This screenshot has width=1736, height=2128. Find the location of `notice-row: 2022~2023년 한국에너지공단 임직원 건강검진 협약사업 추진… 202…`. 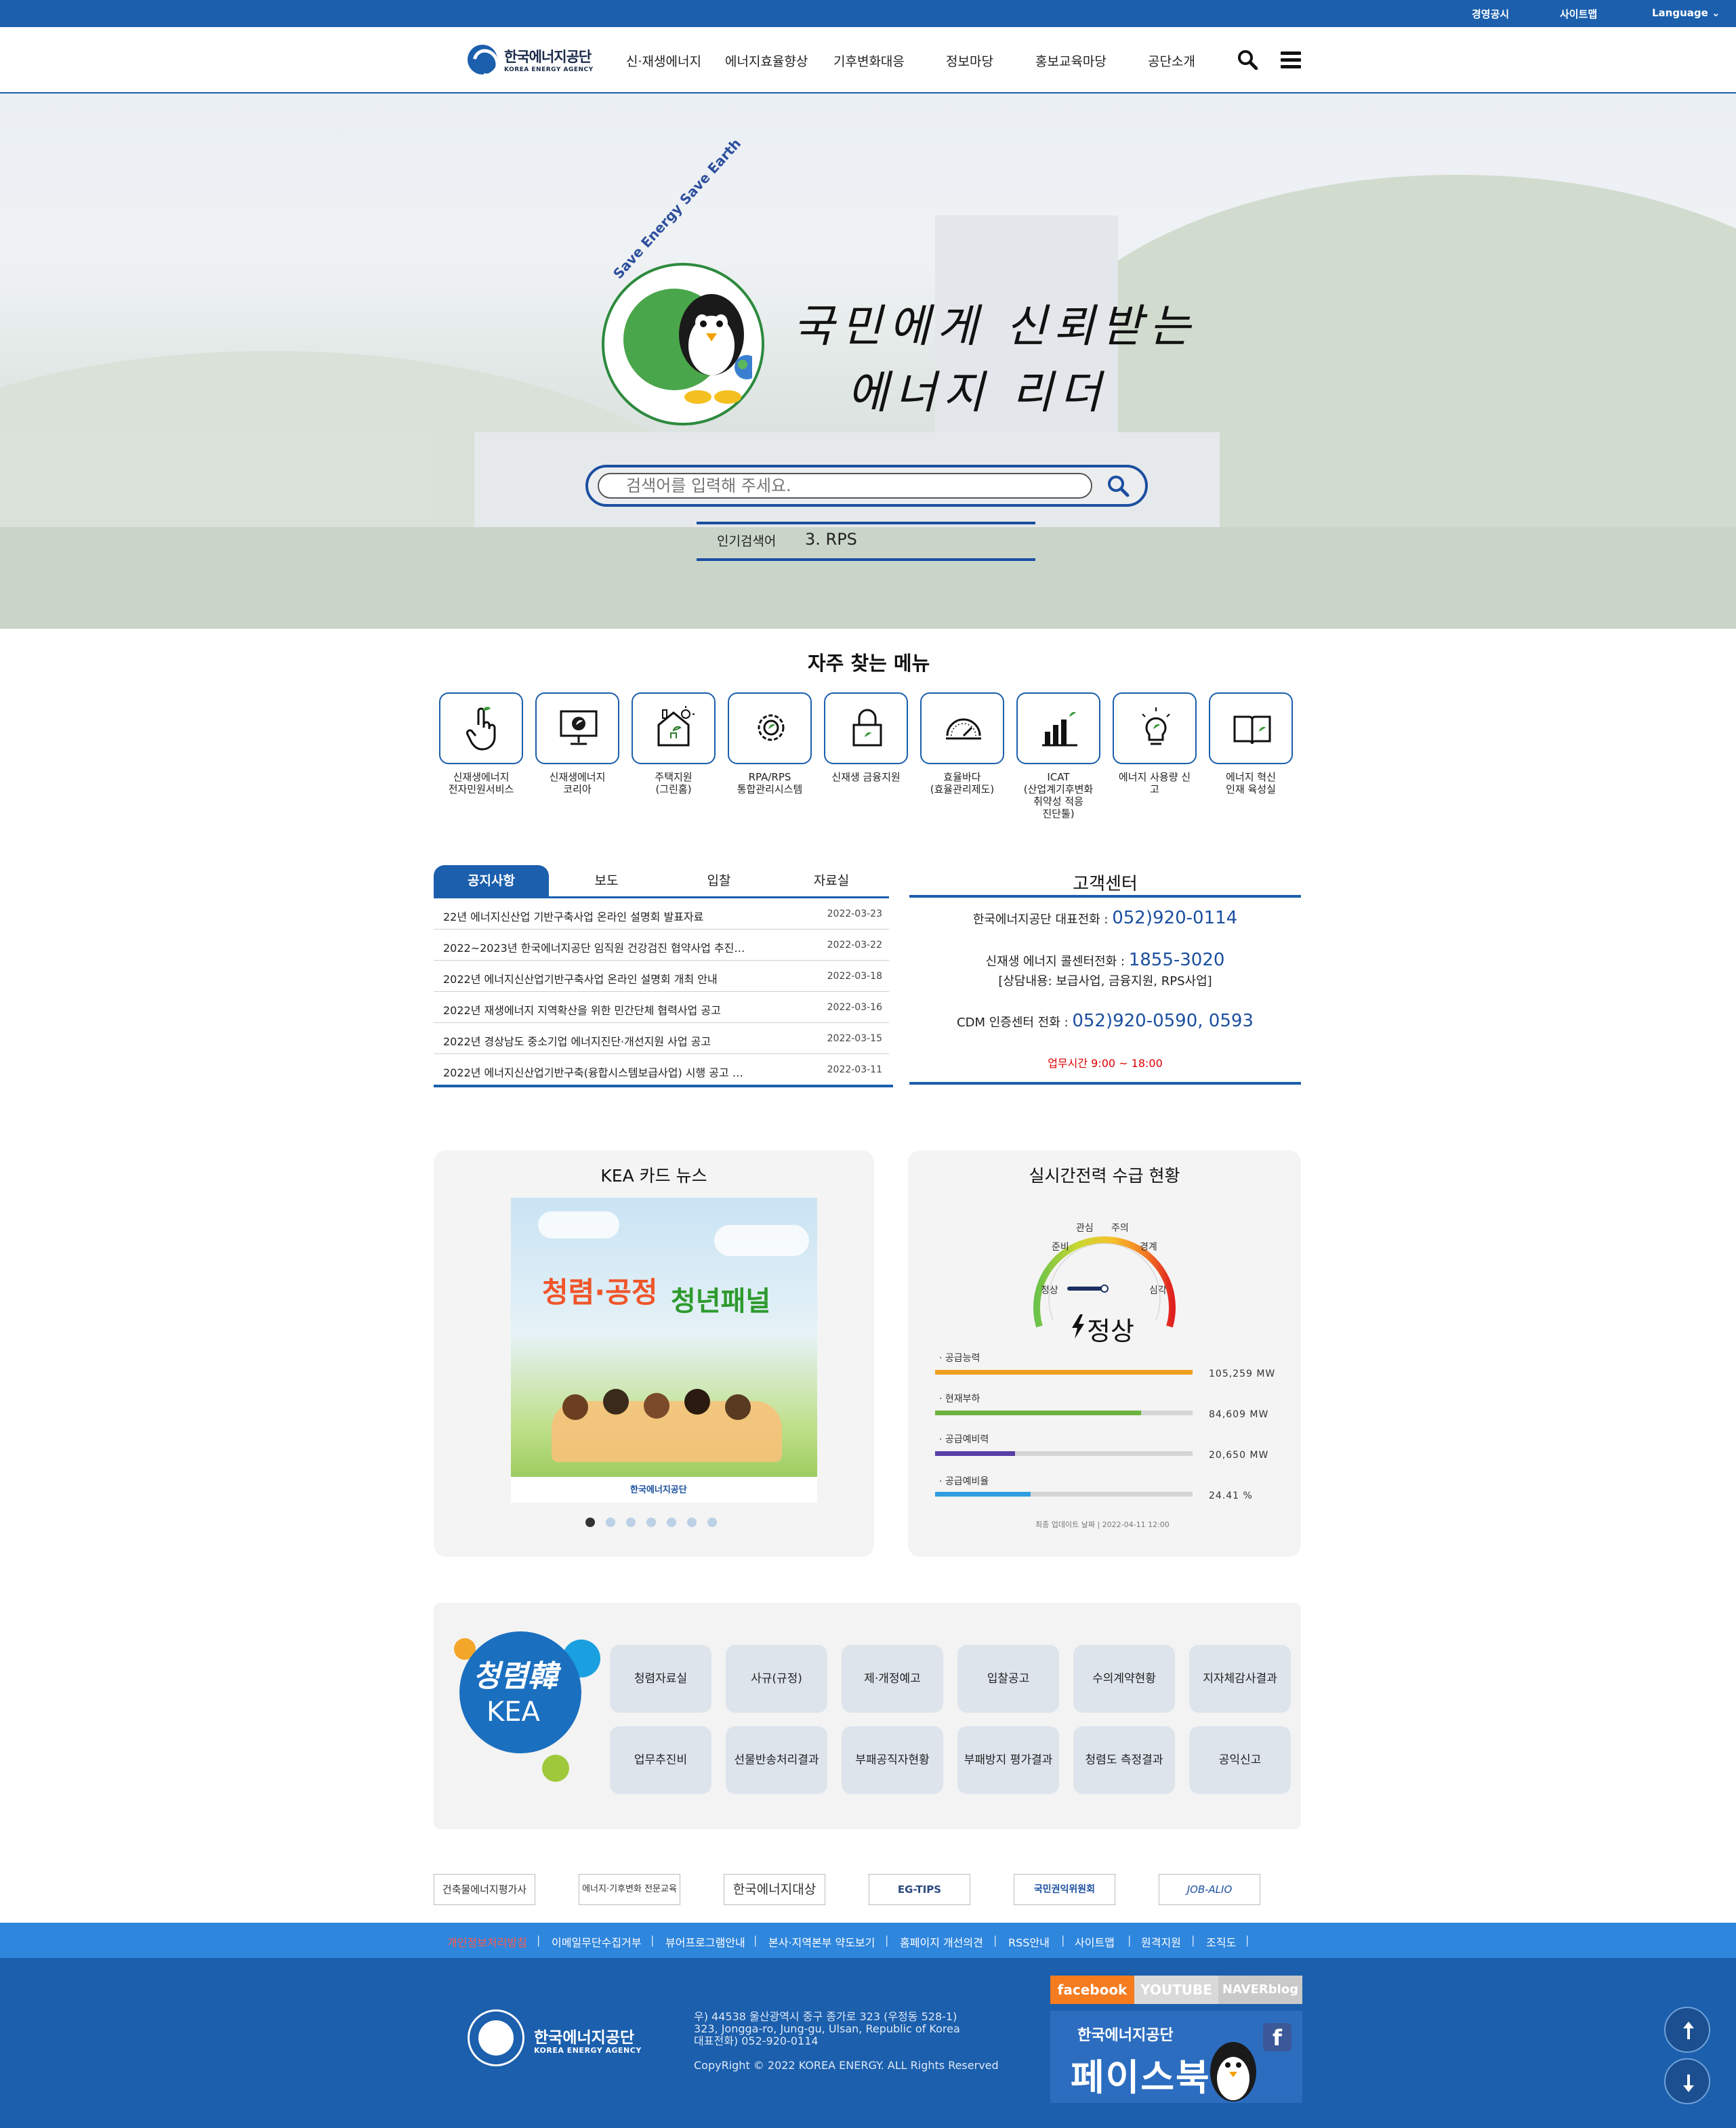

notice-row: 2022~2023년 한국에너지공단 임직원 건강검진 협약사업 추진… 202… is located at coordinates (661, 945).